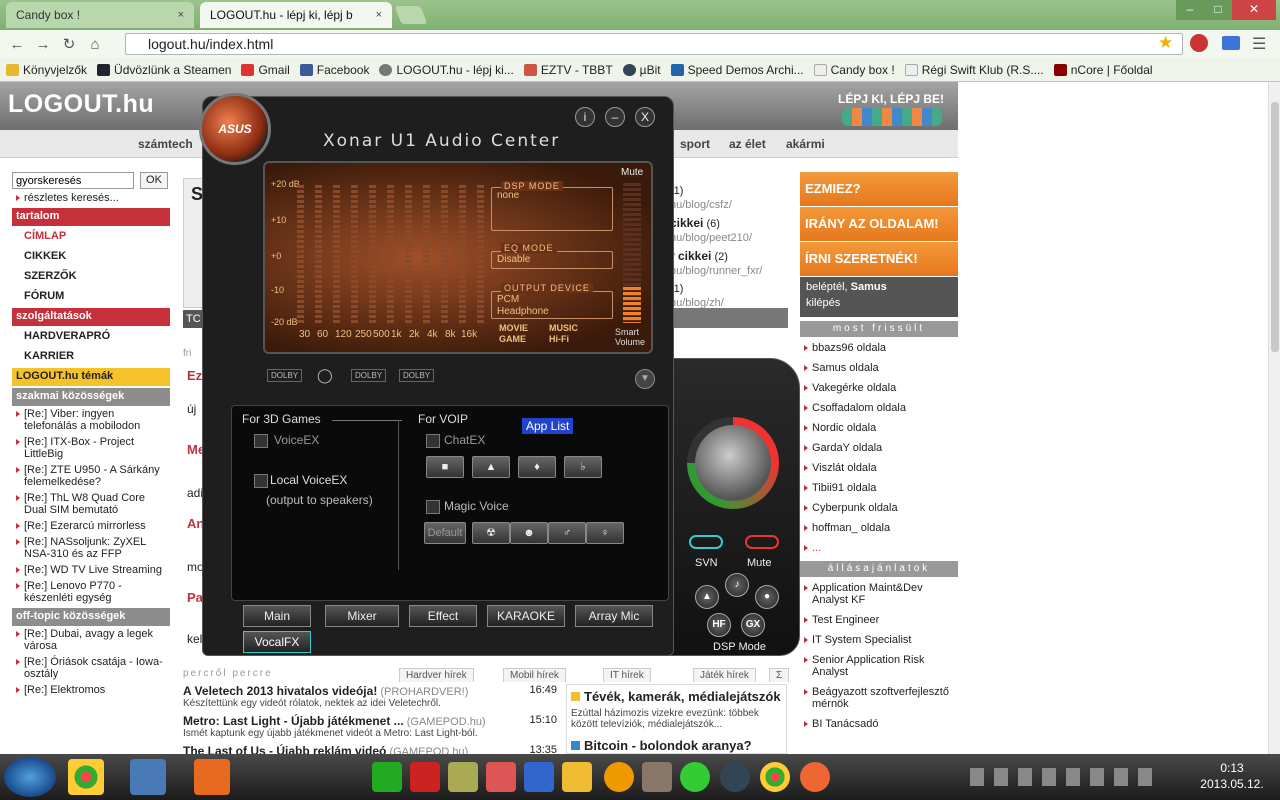 This screenshot has width=1280, height=800. What do you see at coordinates (537, 467) in the screenshot?
I see `chatex-street-icon: ♦` at bounding box center [537, 467].